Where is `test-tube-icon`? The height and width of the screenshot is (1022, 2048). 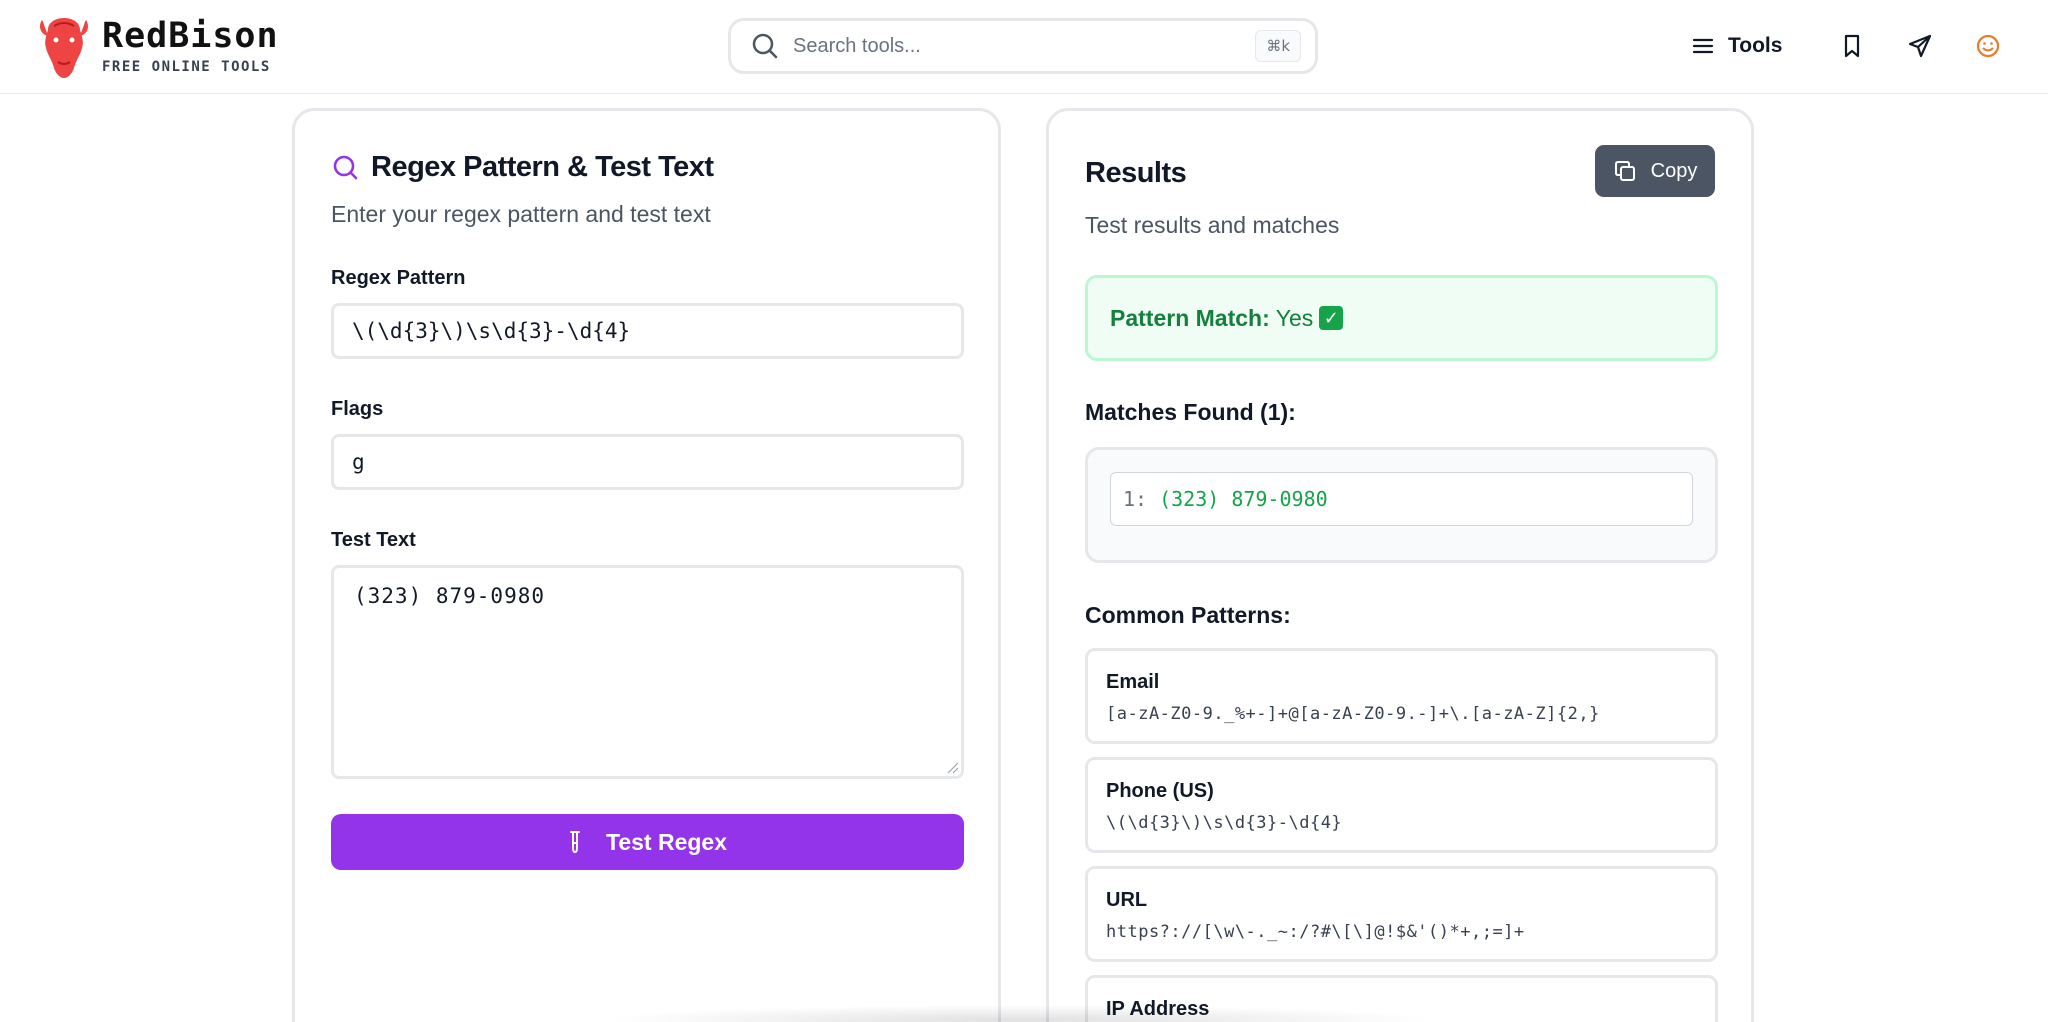
test-tube-icon is located at coordinates (574, 842).